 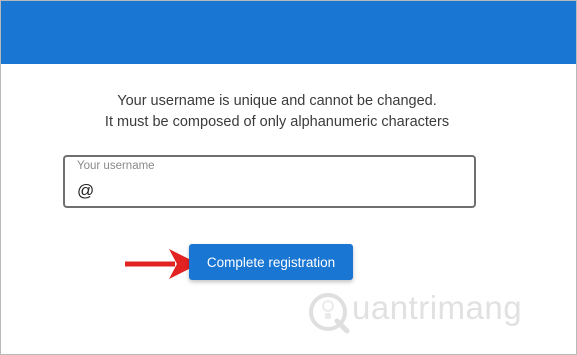 I want to click on quantrimang-logo-icon, so click(x=329, y=313).